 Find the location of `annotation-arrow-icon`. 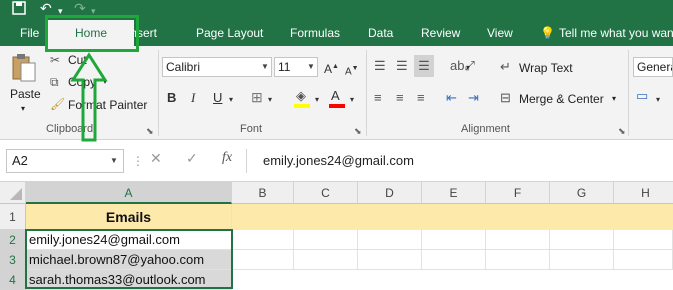

annotation-arrow-icon is located at coordinates (89, 97).